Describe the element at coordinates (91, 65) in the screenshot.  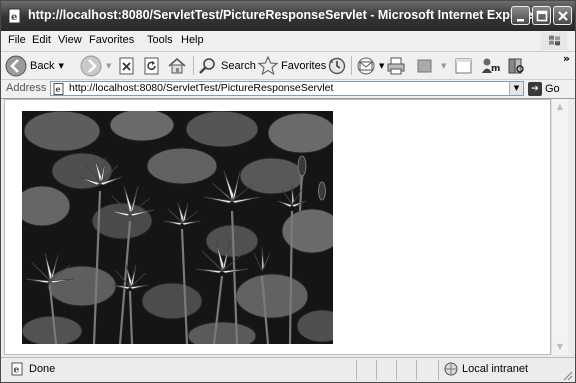
I see `forward-icon` at that location.